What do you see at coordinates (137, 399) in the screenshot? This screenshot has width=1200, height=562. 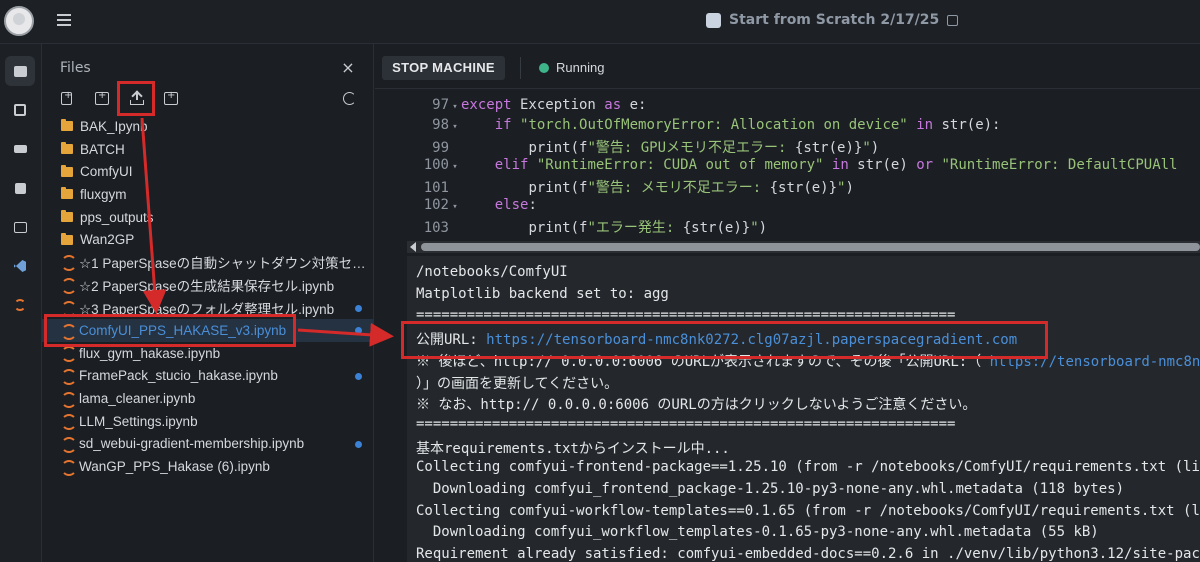 I see `file-name: lama_cleaner.ipynb` at bounding box center [137, 399].